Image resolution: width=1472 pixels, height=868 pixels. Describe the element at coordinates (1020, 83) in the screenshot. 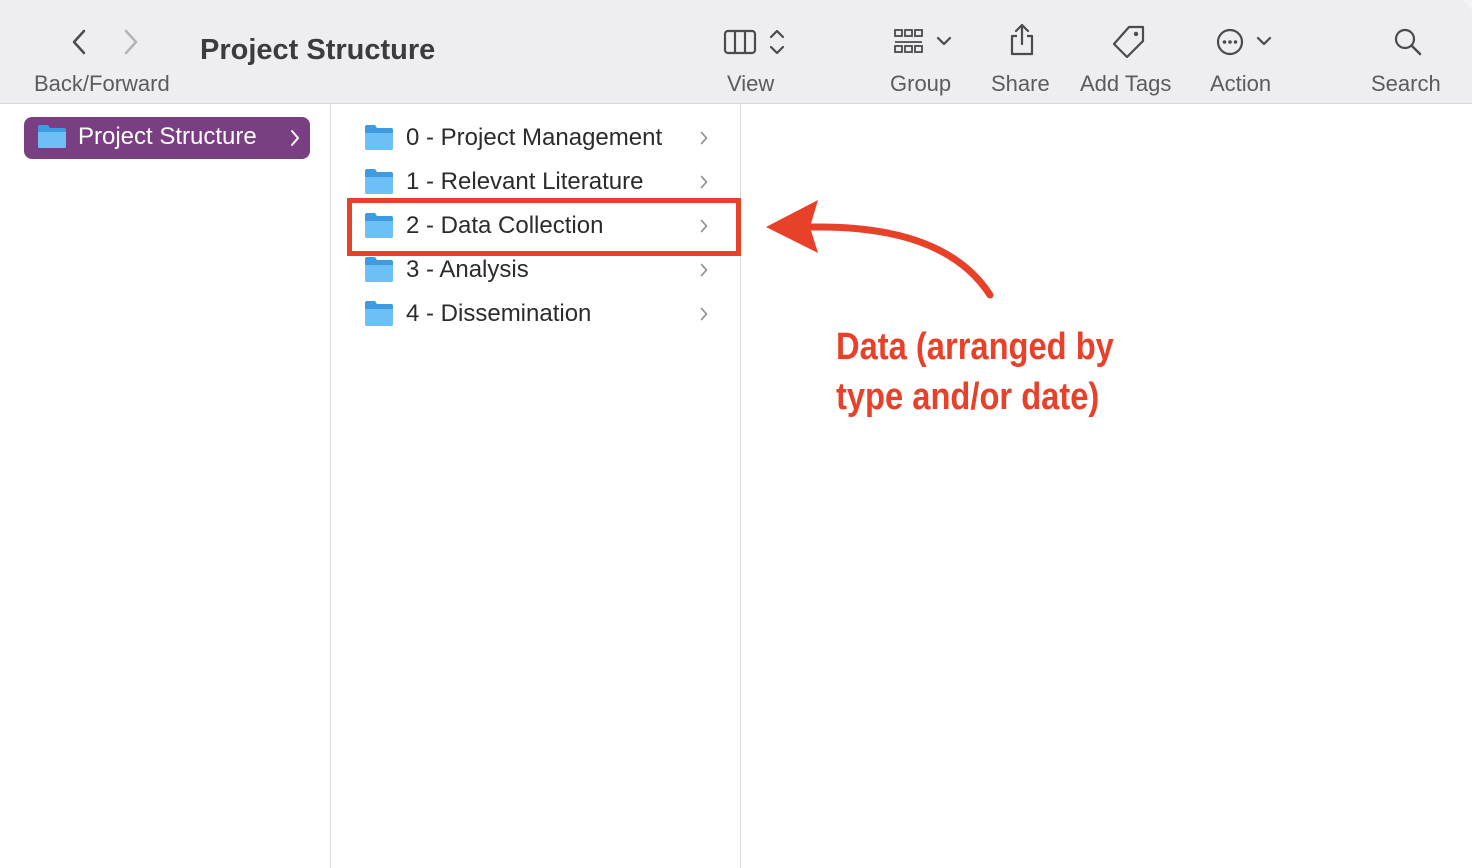

I see `share-label: Share` at that location.